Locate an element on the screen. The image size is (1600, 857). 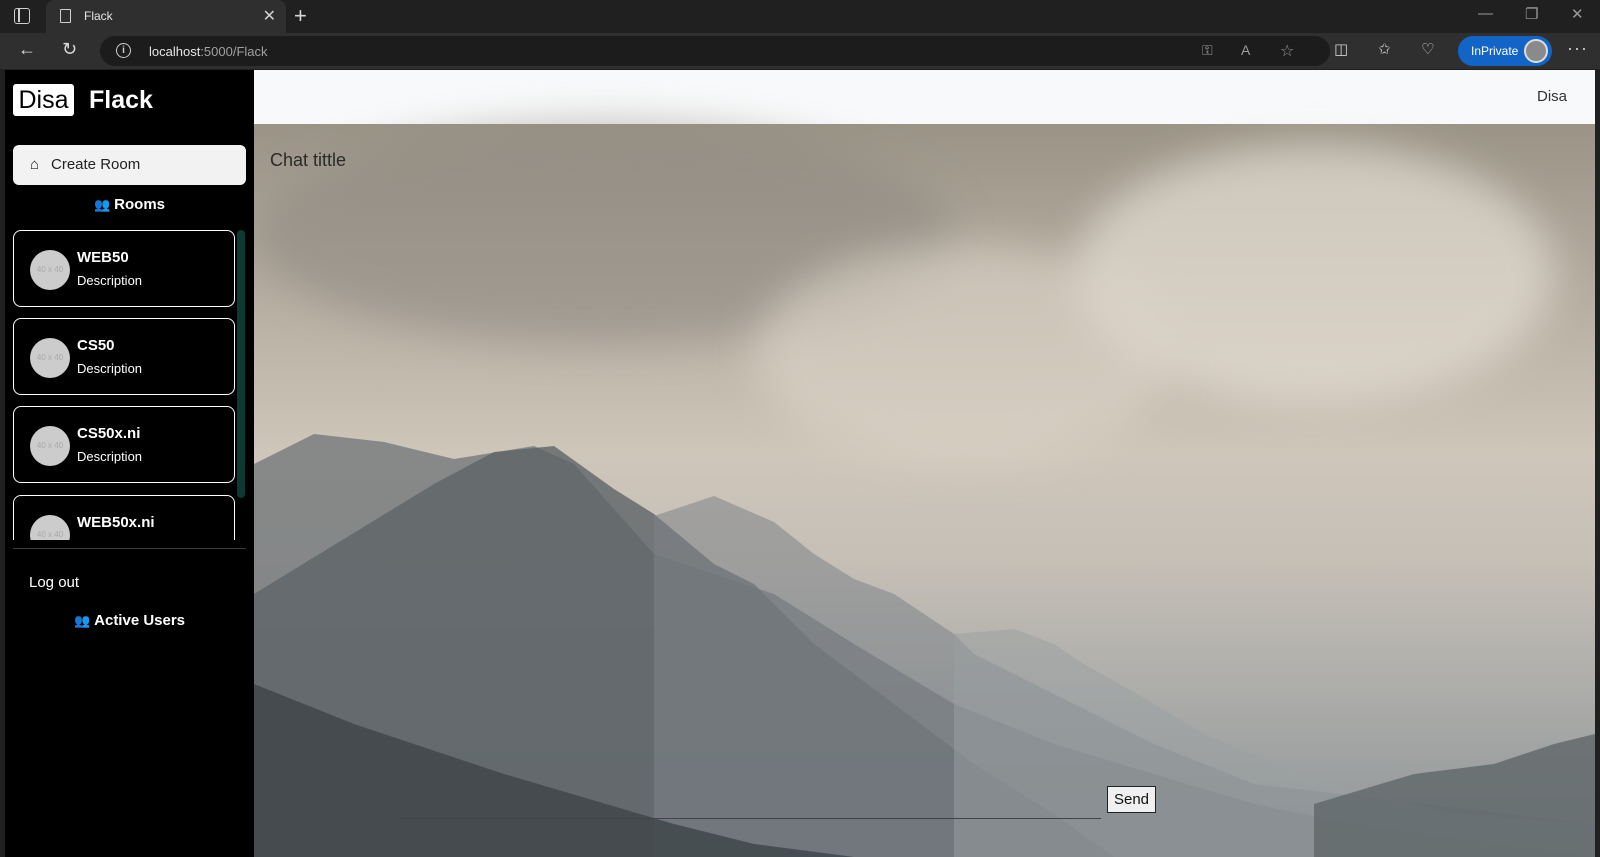
create-room-button: ⌂ Create Room is located at coordinates (129, 165).